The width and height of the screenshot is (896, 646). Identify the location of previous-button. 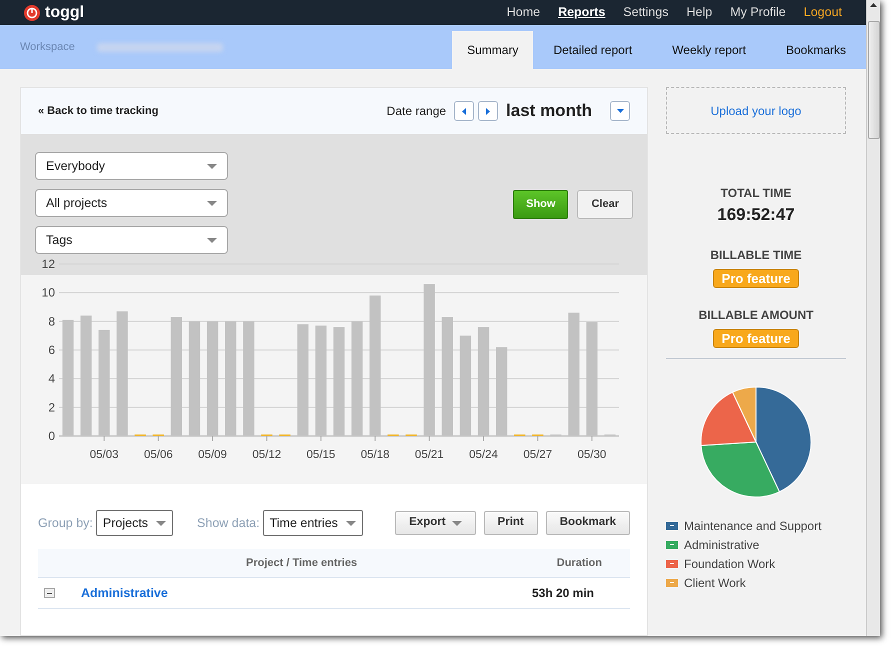
(464, 111).